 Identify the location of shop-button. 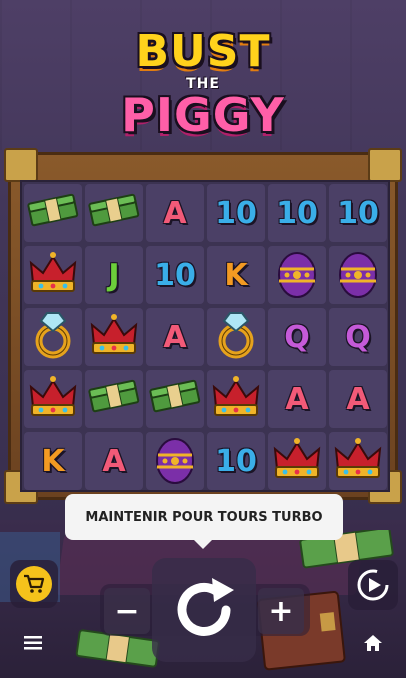
(34, 584).